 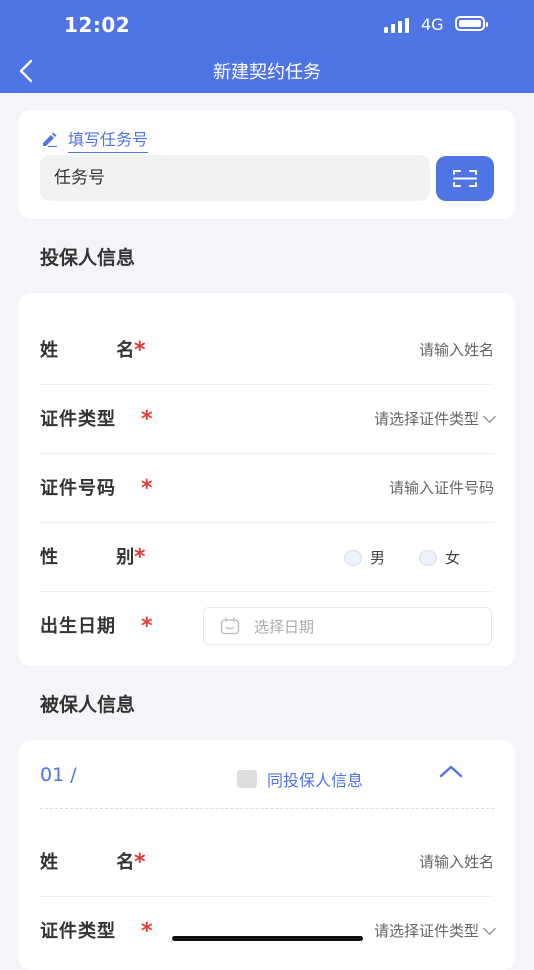 What do you see at coordinates (78, 626) in the screenshot?
I see `birth-label: 出生日期` at bounding box center [78, 626].